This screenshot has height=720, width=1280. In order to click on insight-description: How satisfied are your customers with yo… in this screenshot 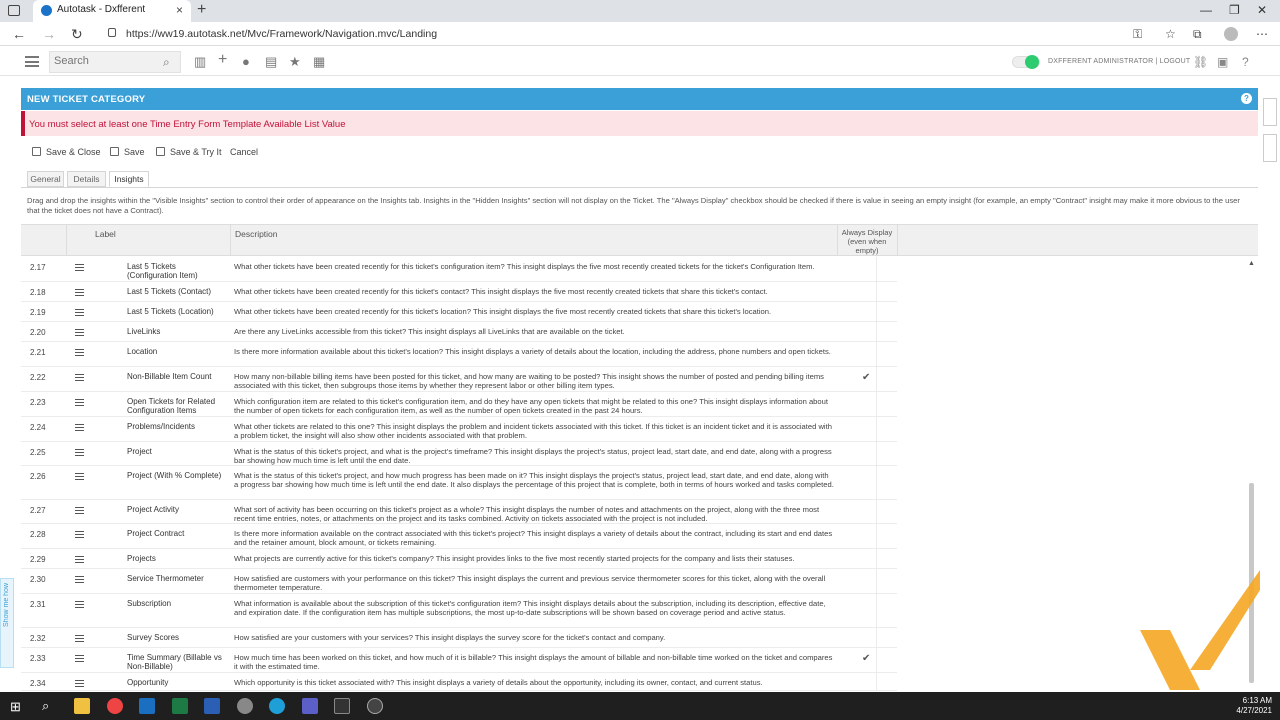, I will do `click(450, 637)`.